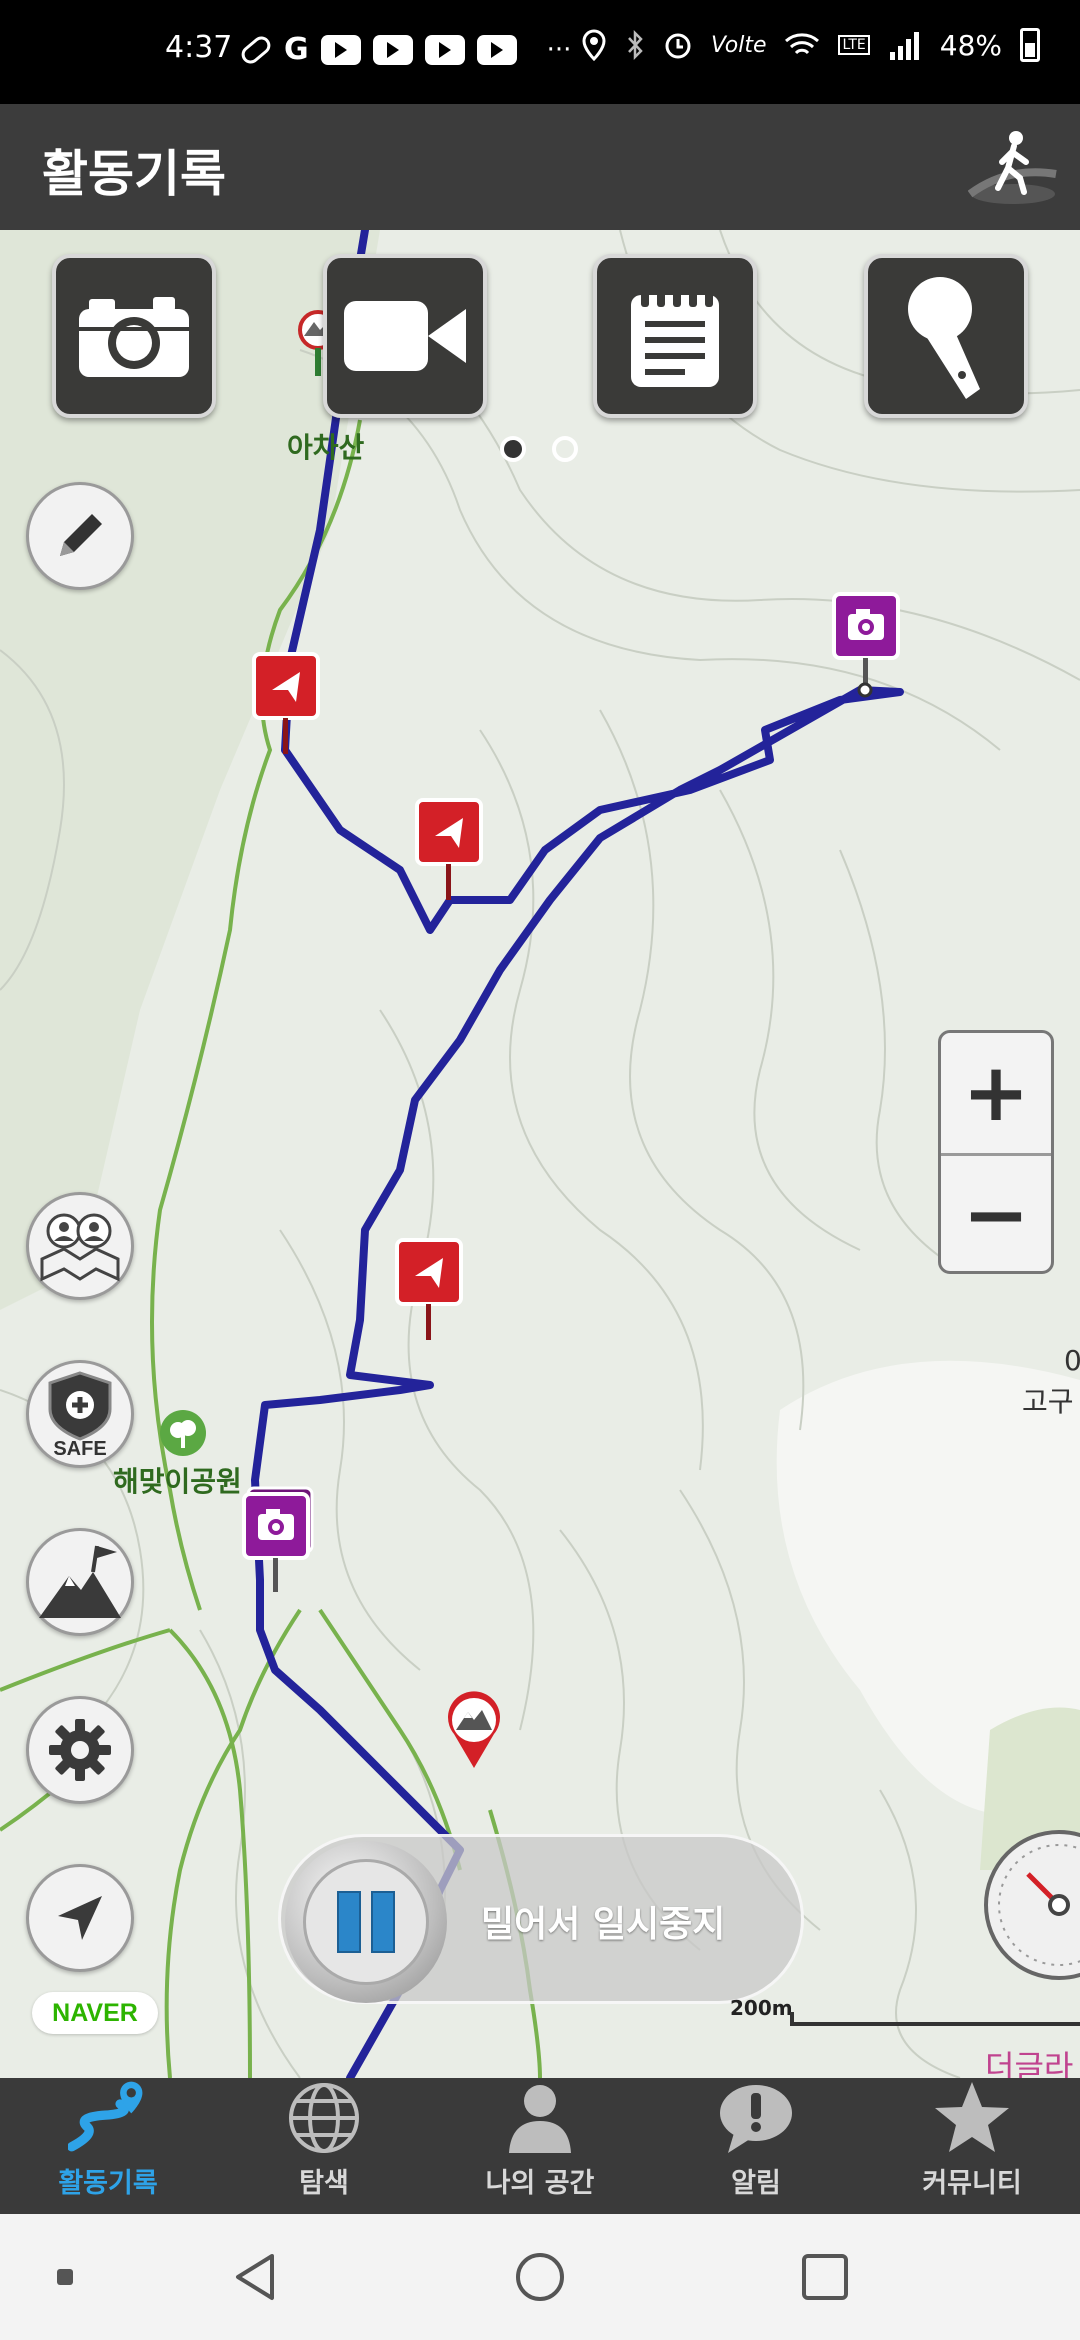 The width and height of the screenshot is (1080, 2340). I want to click on zoom-control: + −, so click(996, 1152).